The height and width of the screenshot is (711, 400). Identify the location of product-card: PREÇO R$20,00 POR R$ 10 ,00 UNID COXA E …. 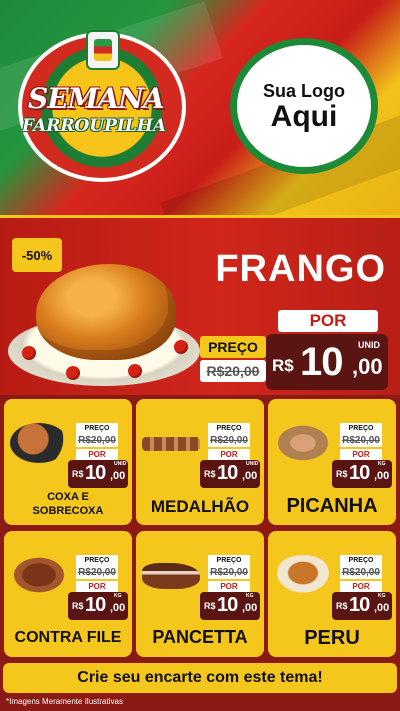
(68, 462).